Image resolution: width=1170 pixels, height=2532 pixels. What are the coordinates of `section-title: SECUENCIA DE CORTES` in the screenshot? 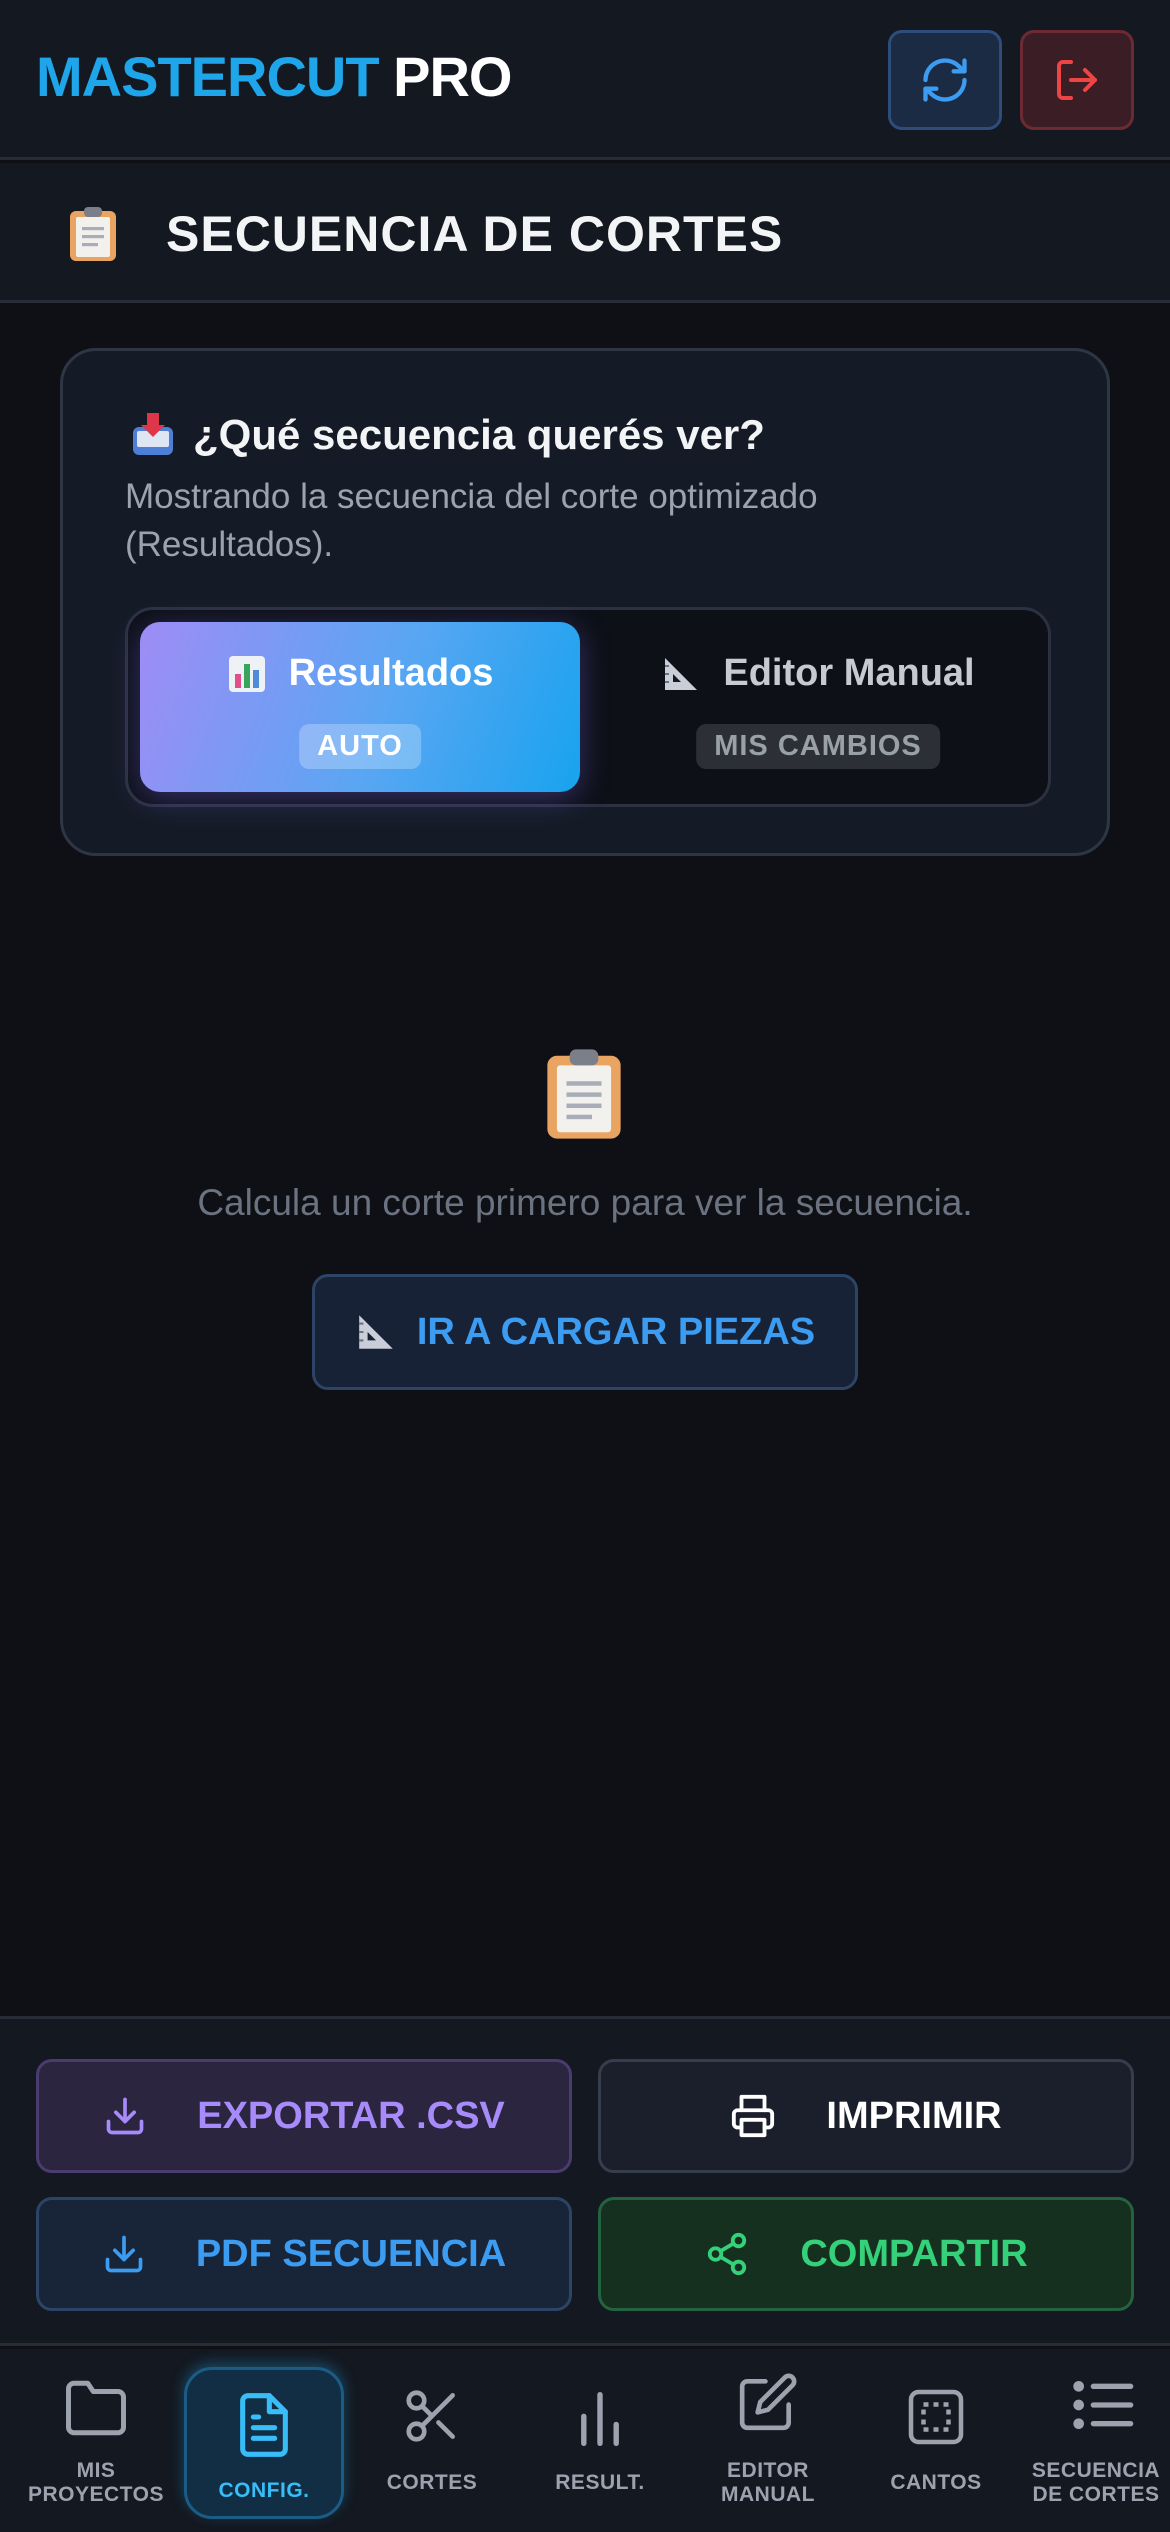 It's located at (475, 234).